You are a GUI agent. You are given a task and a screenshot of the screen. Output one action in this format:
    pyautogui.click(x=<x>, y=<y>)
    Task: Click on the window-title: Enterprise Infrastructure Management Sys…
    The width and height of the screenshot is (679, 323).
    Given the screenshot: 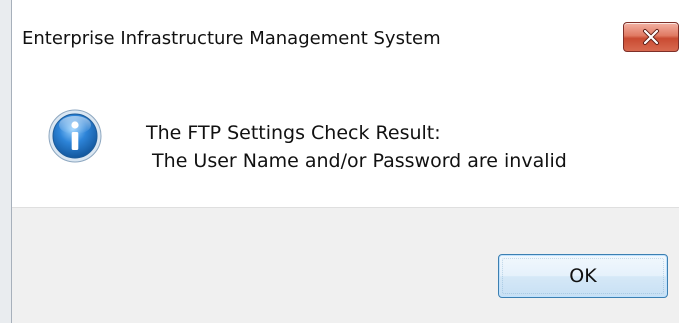 What is the action you would take?
    pyautogui.click(x=231, y=38)
    